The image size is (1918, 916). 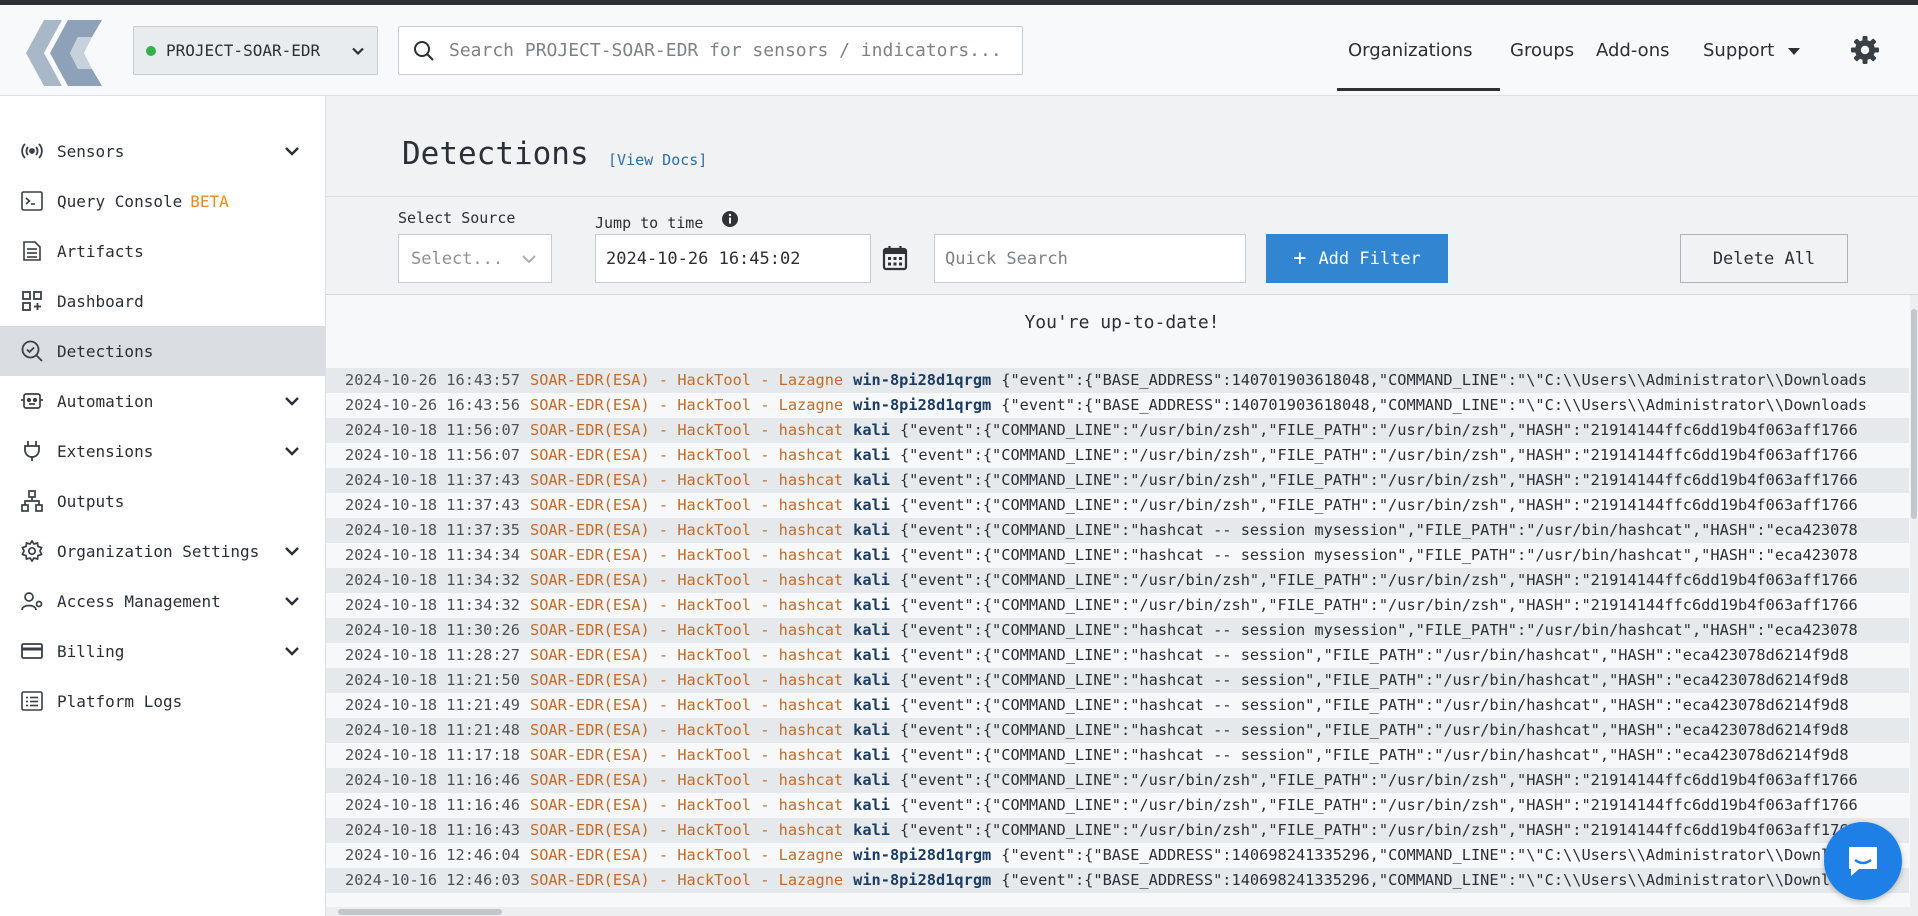 What do you see at coordinates (432, 430) in the screenshot?
I see `detection-timestamp: 2024-10-18 11:56:07` at bounding box center [432, 430].